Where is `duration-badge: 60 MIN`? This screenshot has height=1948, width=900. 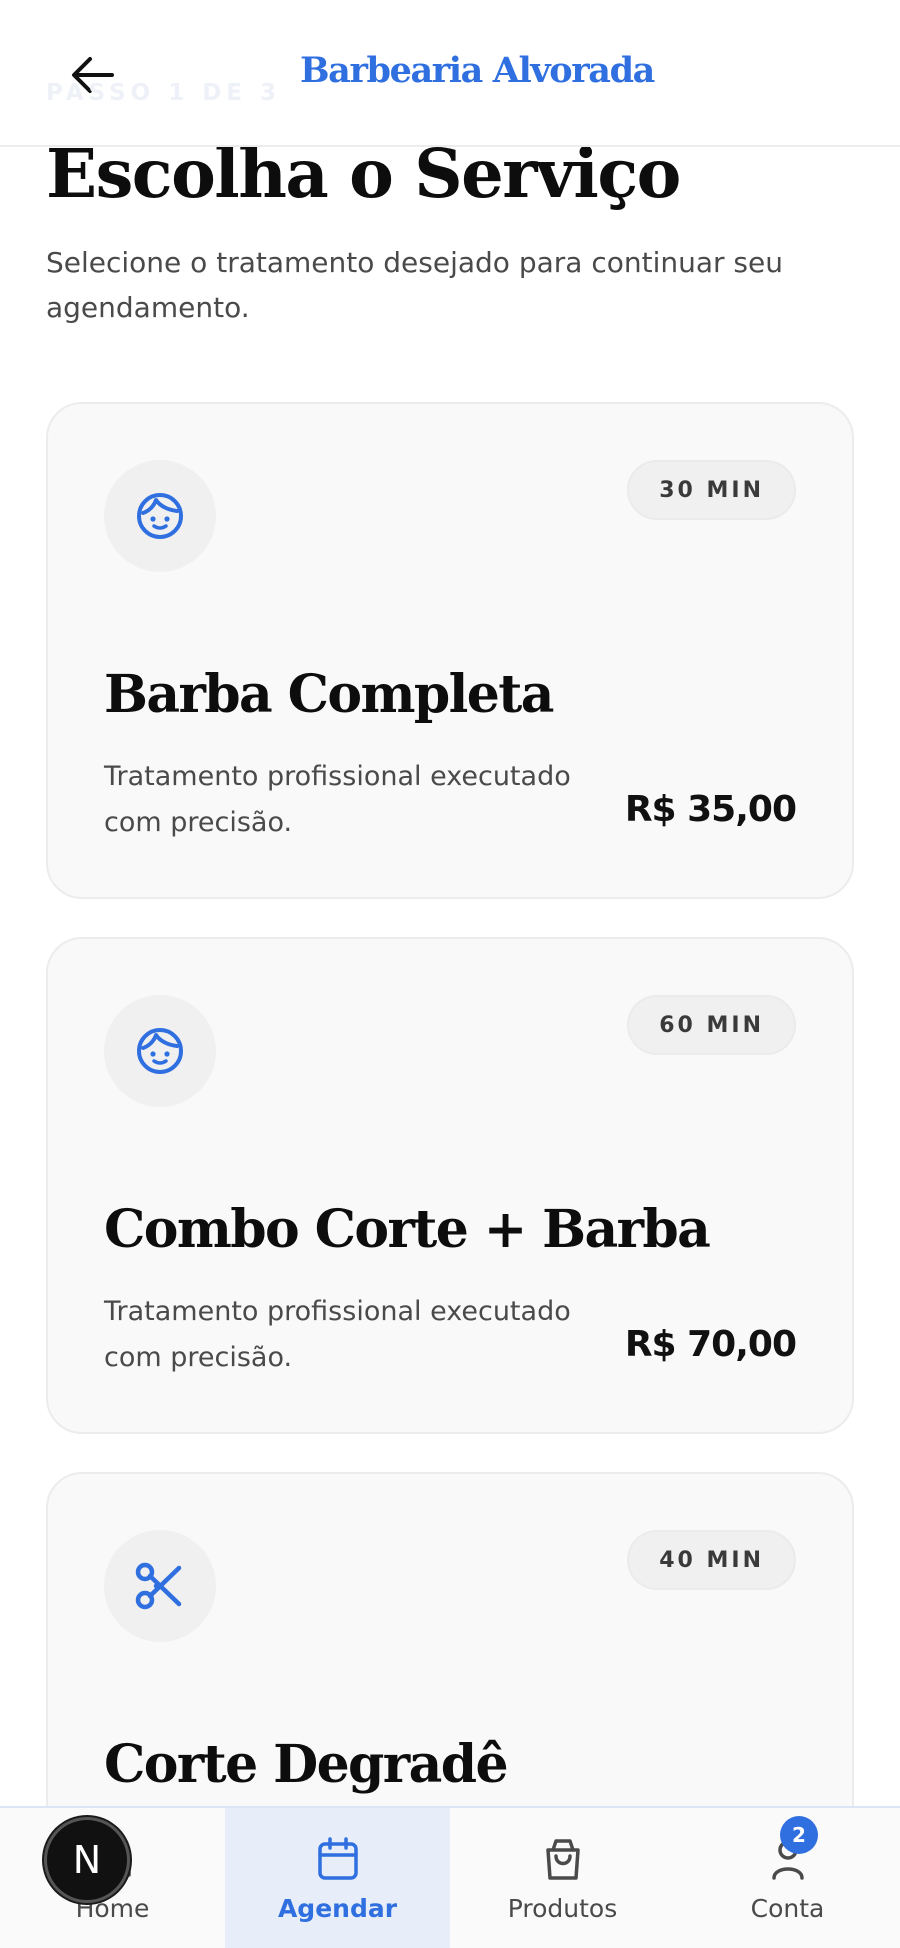 duration-badge: 60 MIN is located at coordinates (711, 1025).